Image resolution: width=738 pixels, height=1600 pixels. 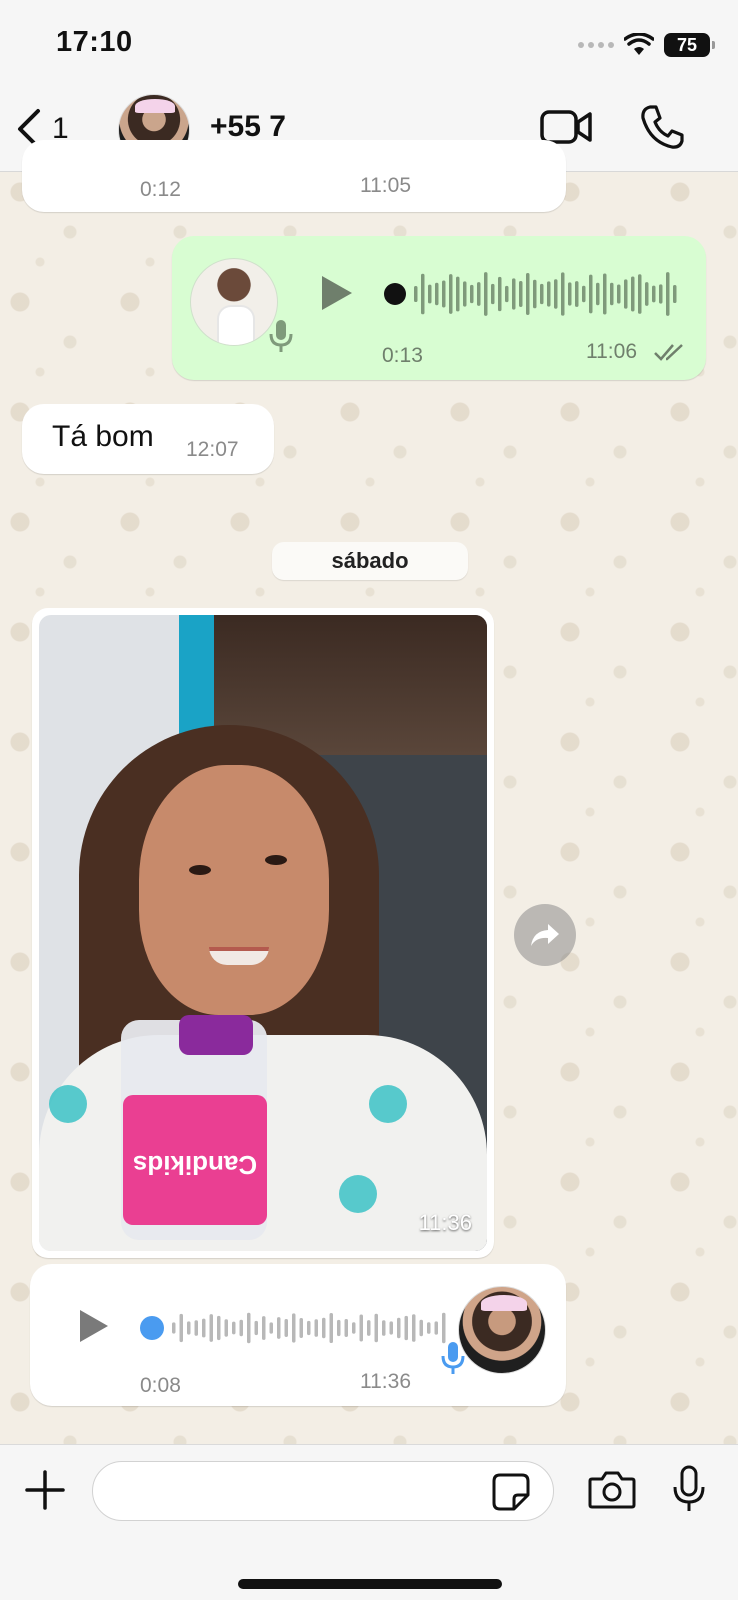 I want to click on camera-icon, so click(x=612, y=1490).